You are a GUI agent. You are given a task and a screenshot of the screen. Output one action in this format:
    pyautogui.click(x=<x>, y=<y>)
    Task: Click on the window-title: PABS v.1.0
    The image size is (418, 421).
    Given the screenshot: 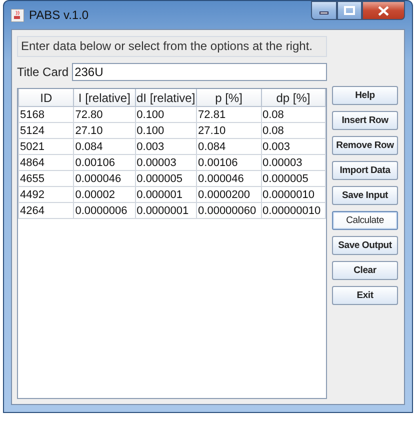 What is the action you would take?
    pyautogui.click(x=59, y=15)
    